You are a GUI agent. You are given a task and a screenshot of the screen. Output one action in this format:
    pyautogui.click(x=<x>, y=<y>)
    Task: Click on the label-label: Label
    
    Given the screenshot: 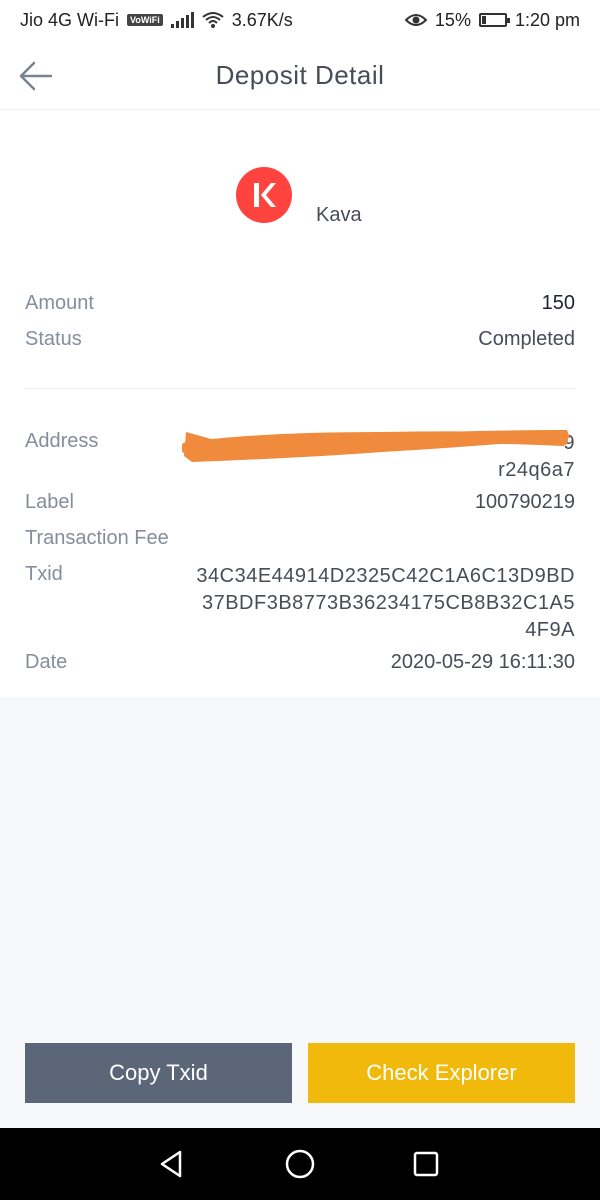 What is the action you would take?
    pyautogui.click(x=49, y=502)
    